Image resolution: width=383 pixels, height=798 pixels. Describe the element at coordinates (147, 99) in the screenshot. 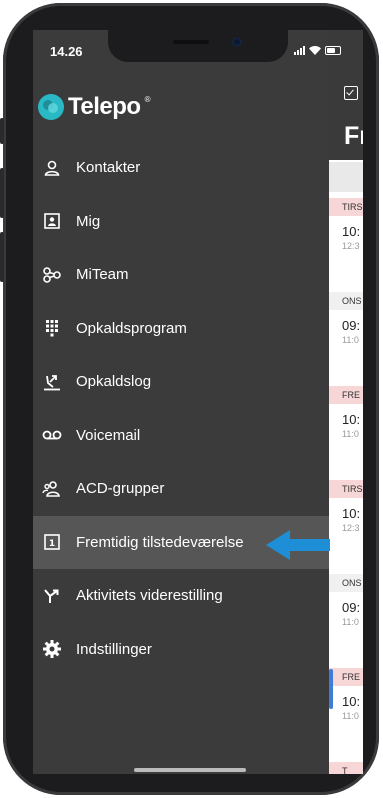

I see `registered-mark: ®` at that location.